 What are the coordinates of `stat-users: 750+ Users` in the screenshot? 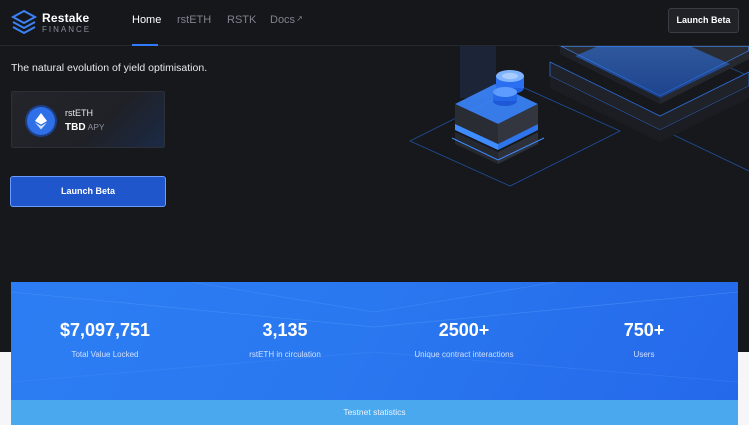 It's located at (644, 339).